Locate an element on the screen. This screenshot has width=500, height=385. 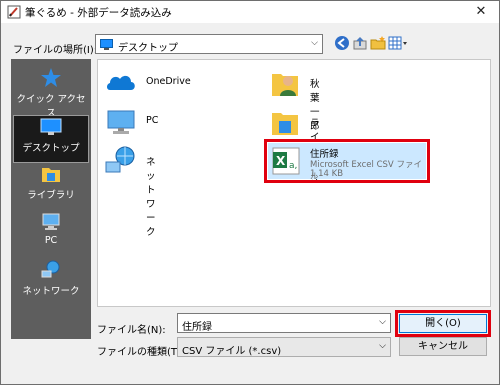
look-in-dropdown: デスクトップ ⌵ is located at coordinates (209, 44).